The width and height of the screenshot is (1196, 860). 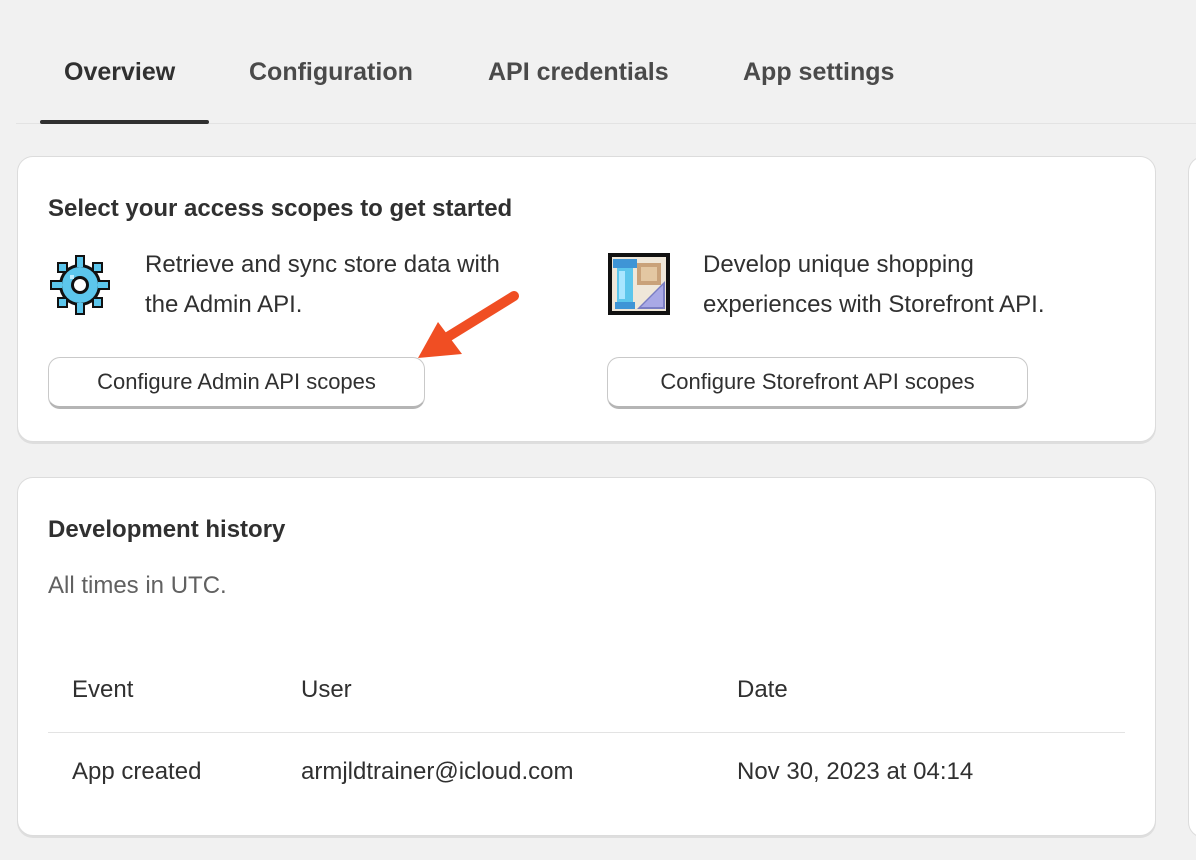 What do you see at coordinates (103, 689) in the screenshot?
I see `column-header-event: Event` at bounding box center [103, 689].